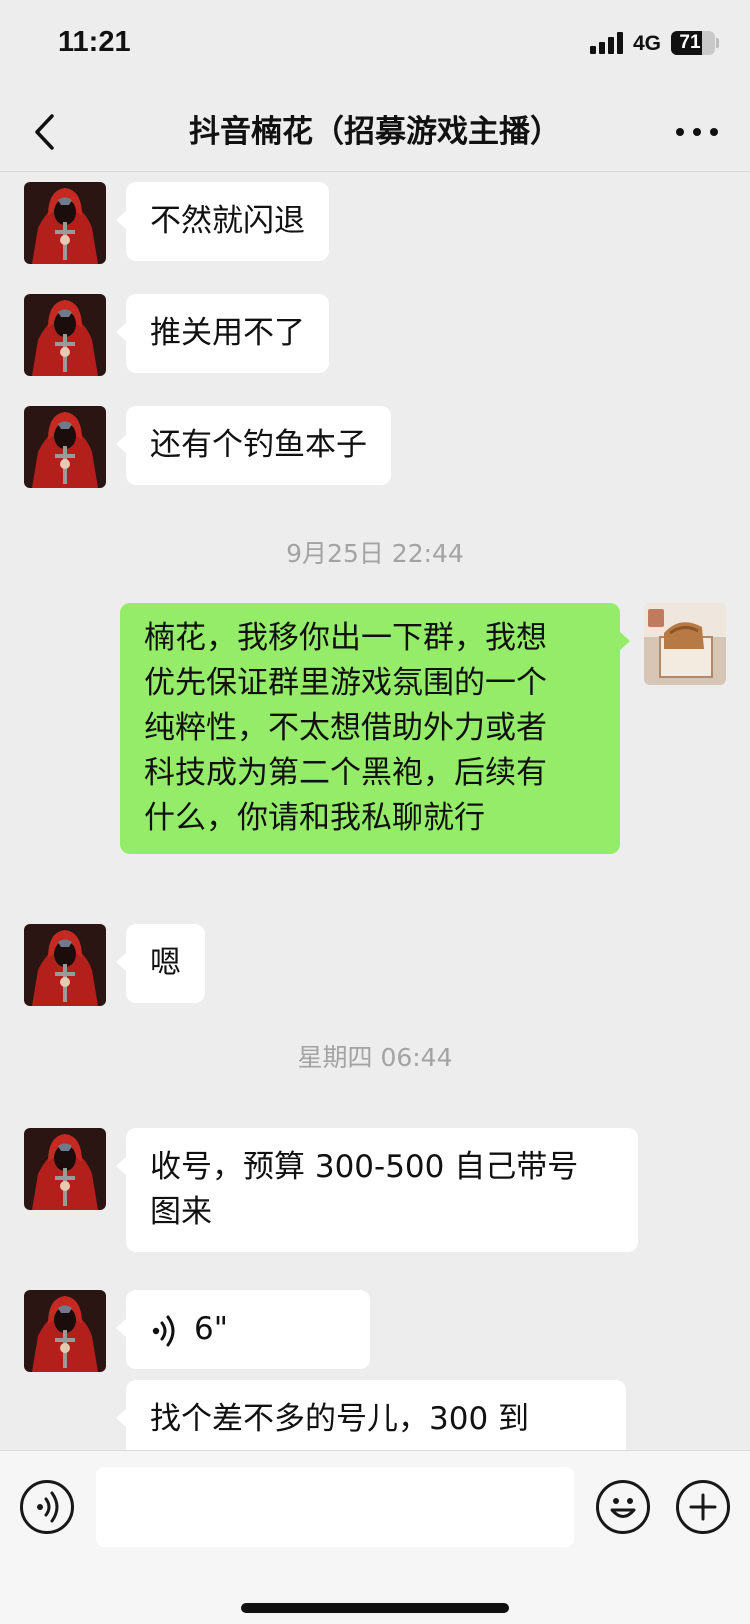 The height and width of the screenshot is (1624, 750). What do you see at coordinates (227, 333) in the screenshot?
I see `message-text: 推关用不了` at bounding box center [227, 333].